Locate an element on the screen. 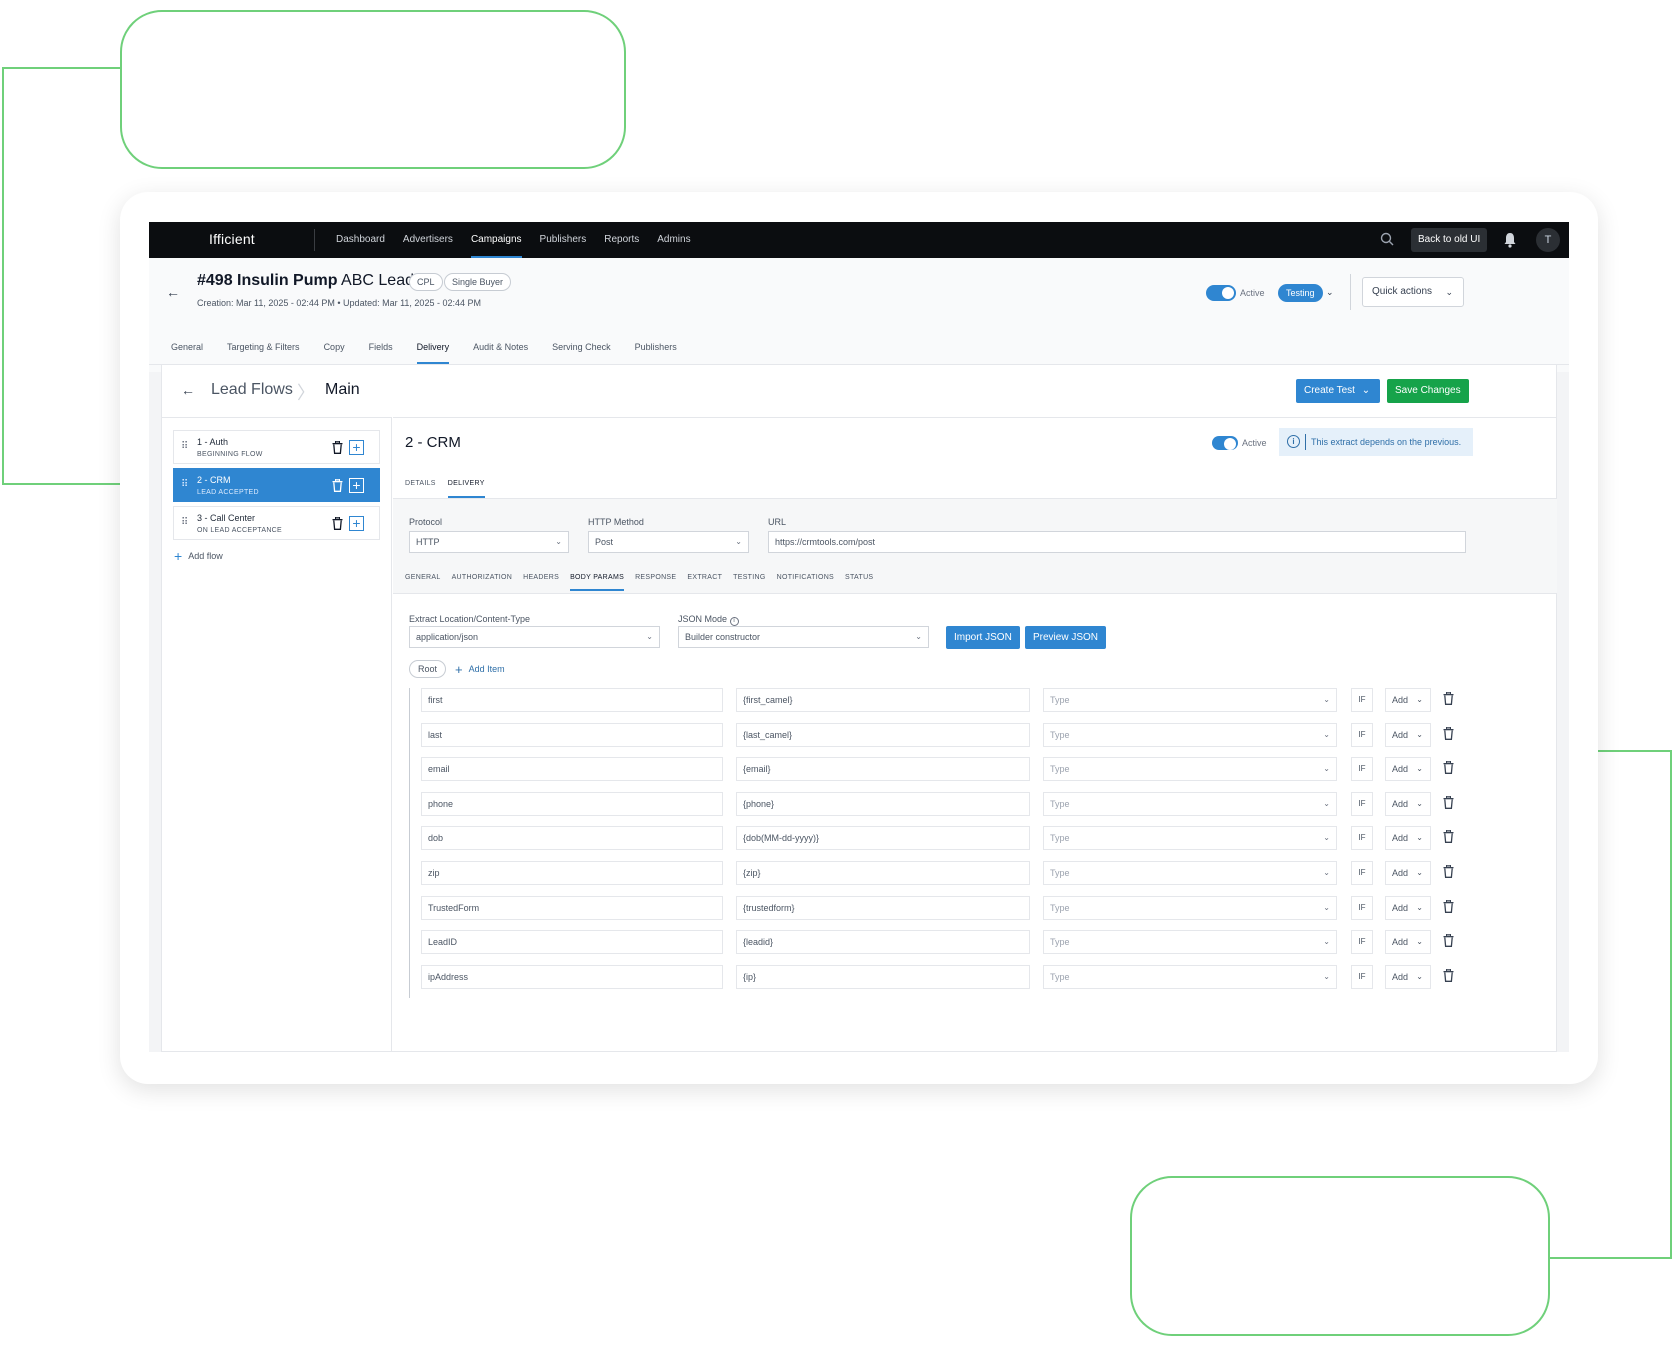 Image resolution: width=1673 pixels, height=1352 pixels. param-tab-notifications: NOTIFICATIONS is located at coordinates (808, 582).